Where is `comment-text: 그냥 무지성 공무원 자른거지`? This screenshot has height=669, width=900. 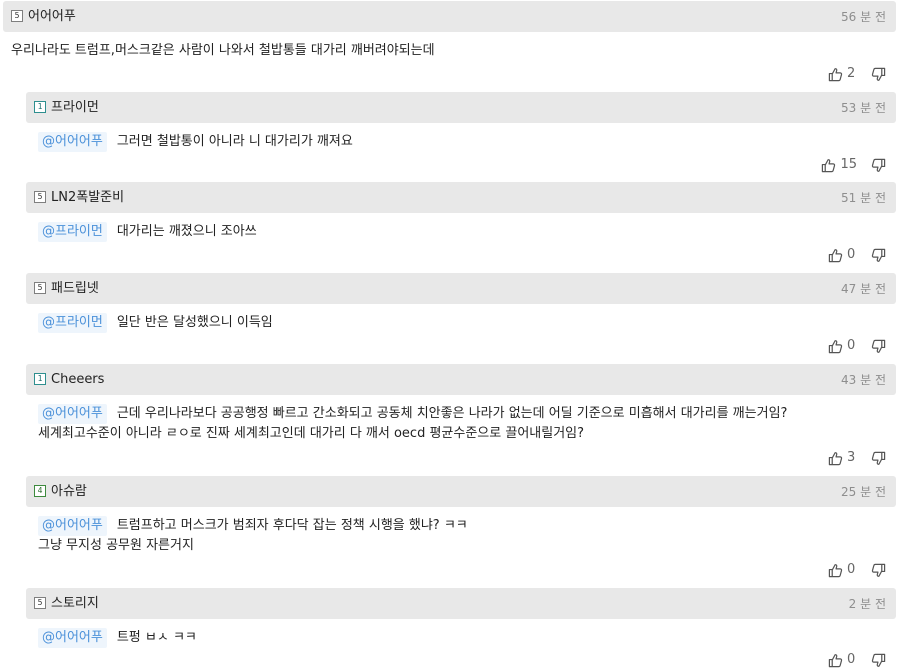 comment-text: 그냥 무지성 공무원 자른거지 is located at coordinates (116, 545).